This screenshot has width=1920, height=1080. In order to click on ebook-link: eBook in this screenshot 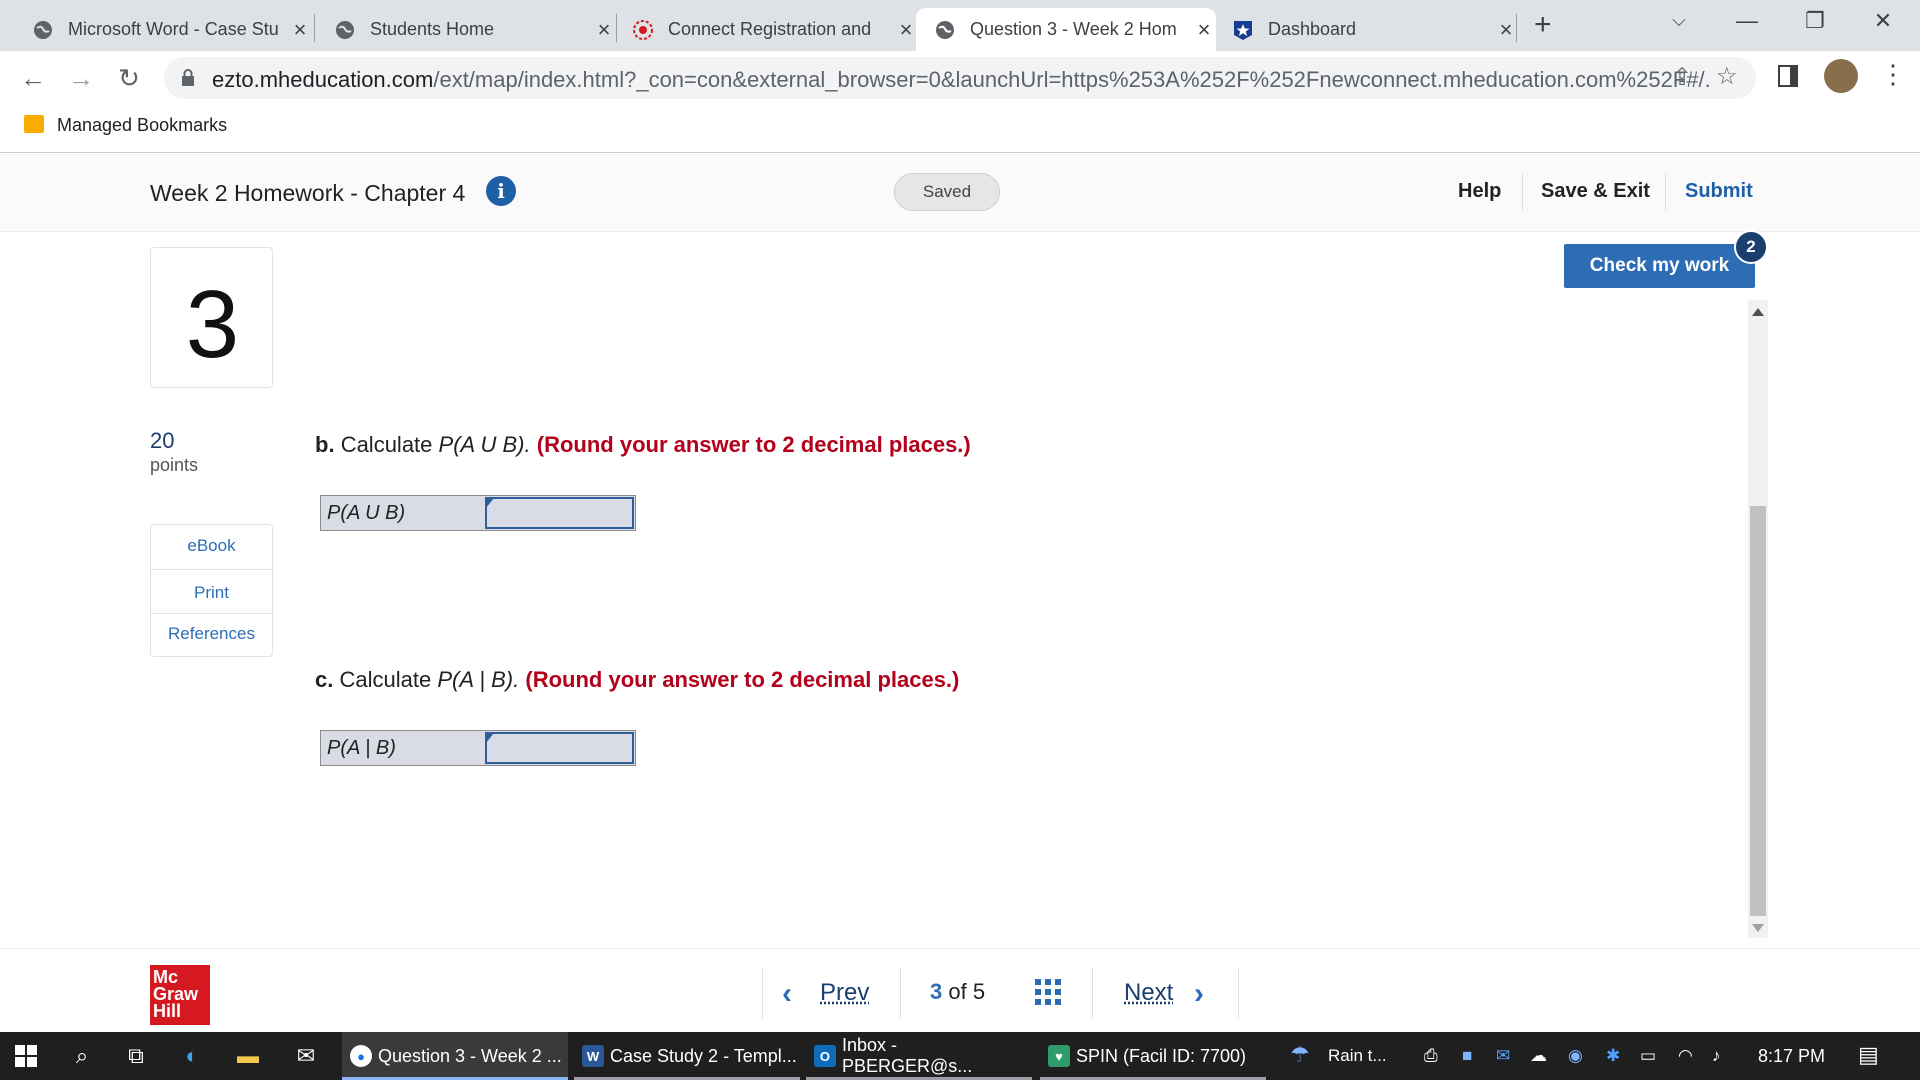, I will do `click(211, 546)`.